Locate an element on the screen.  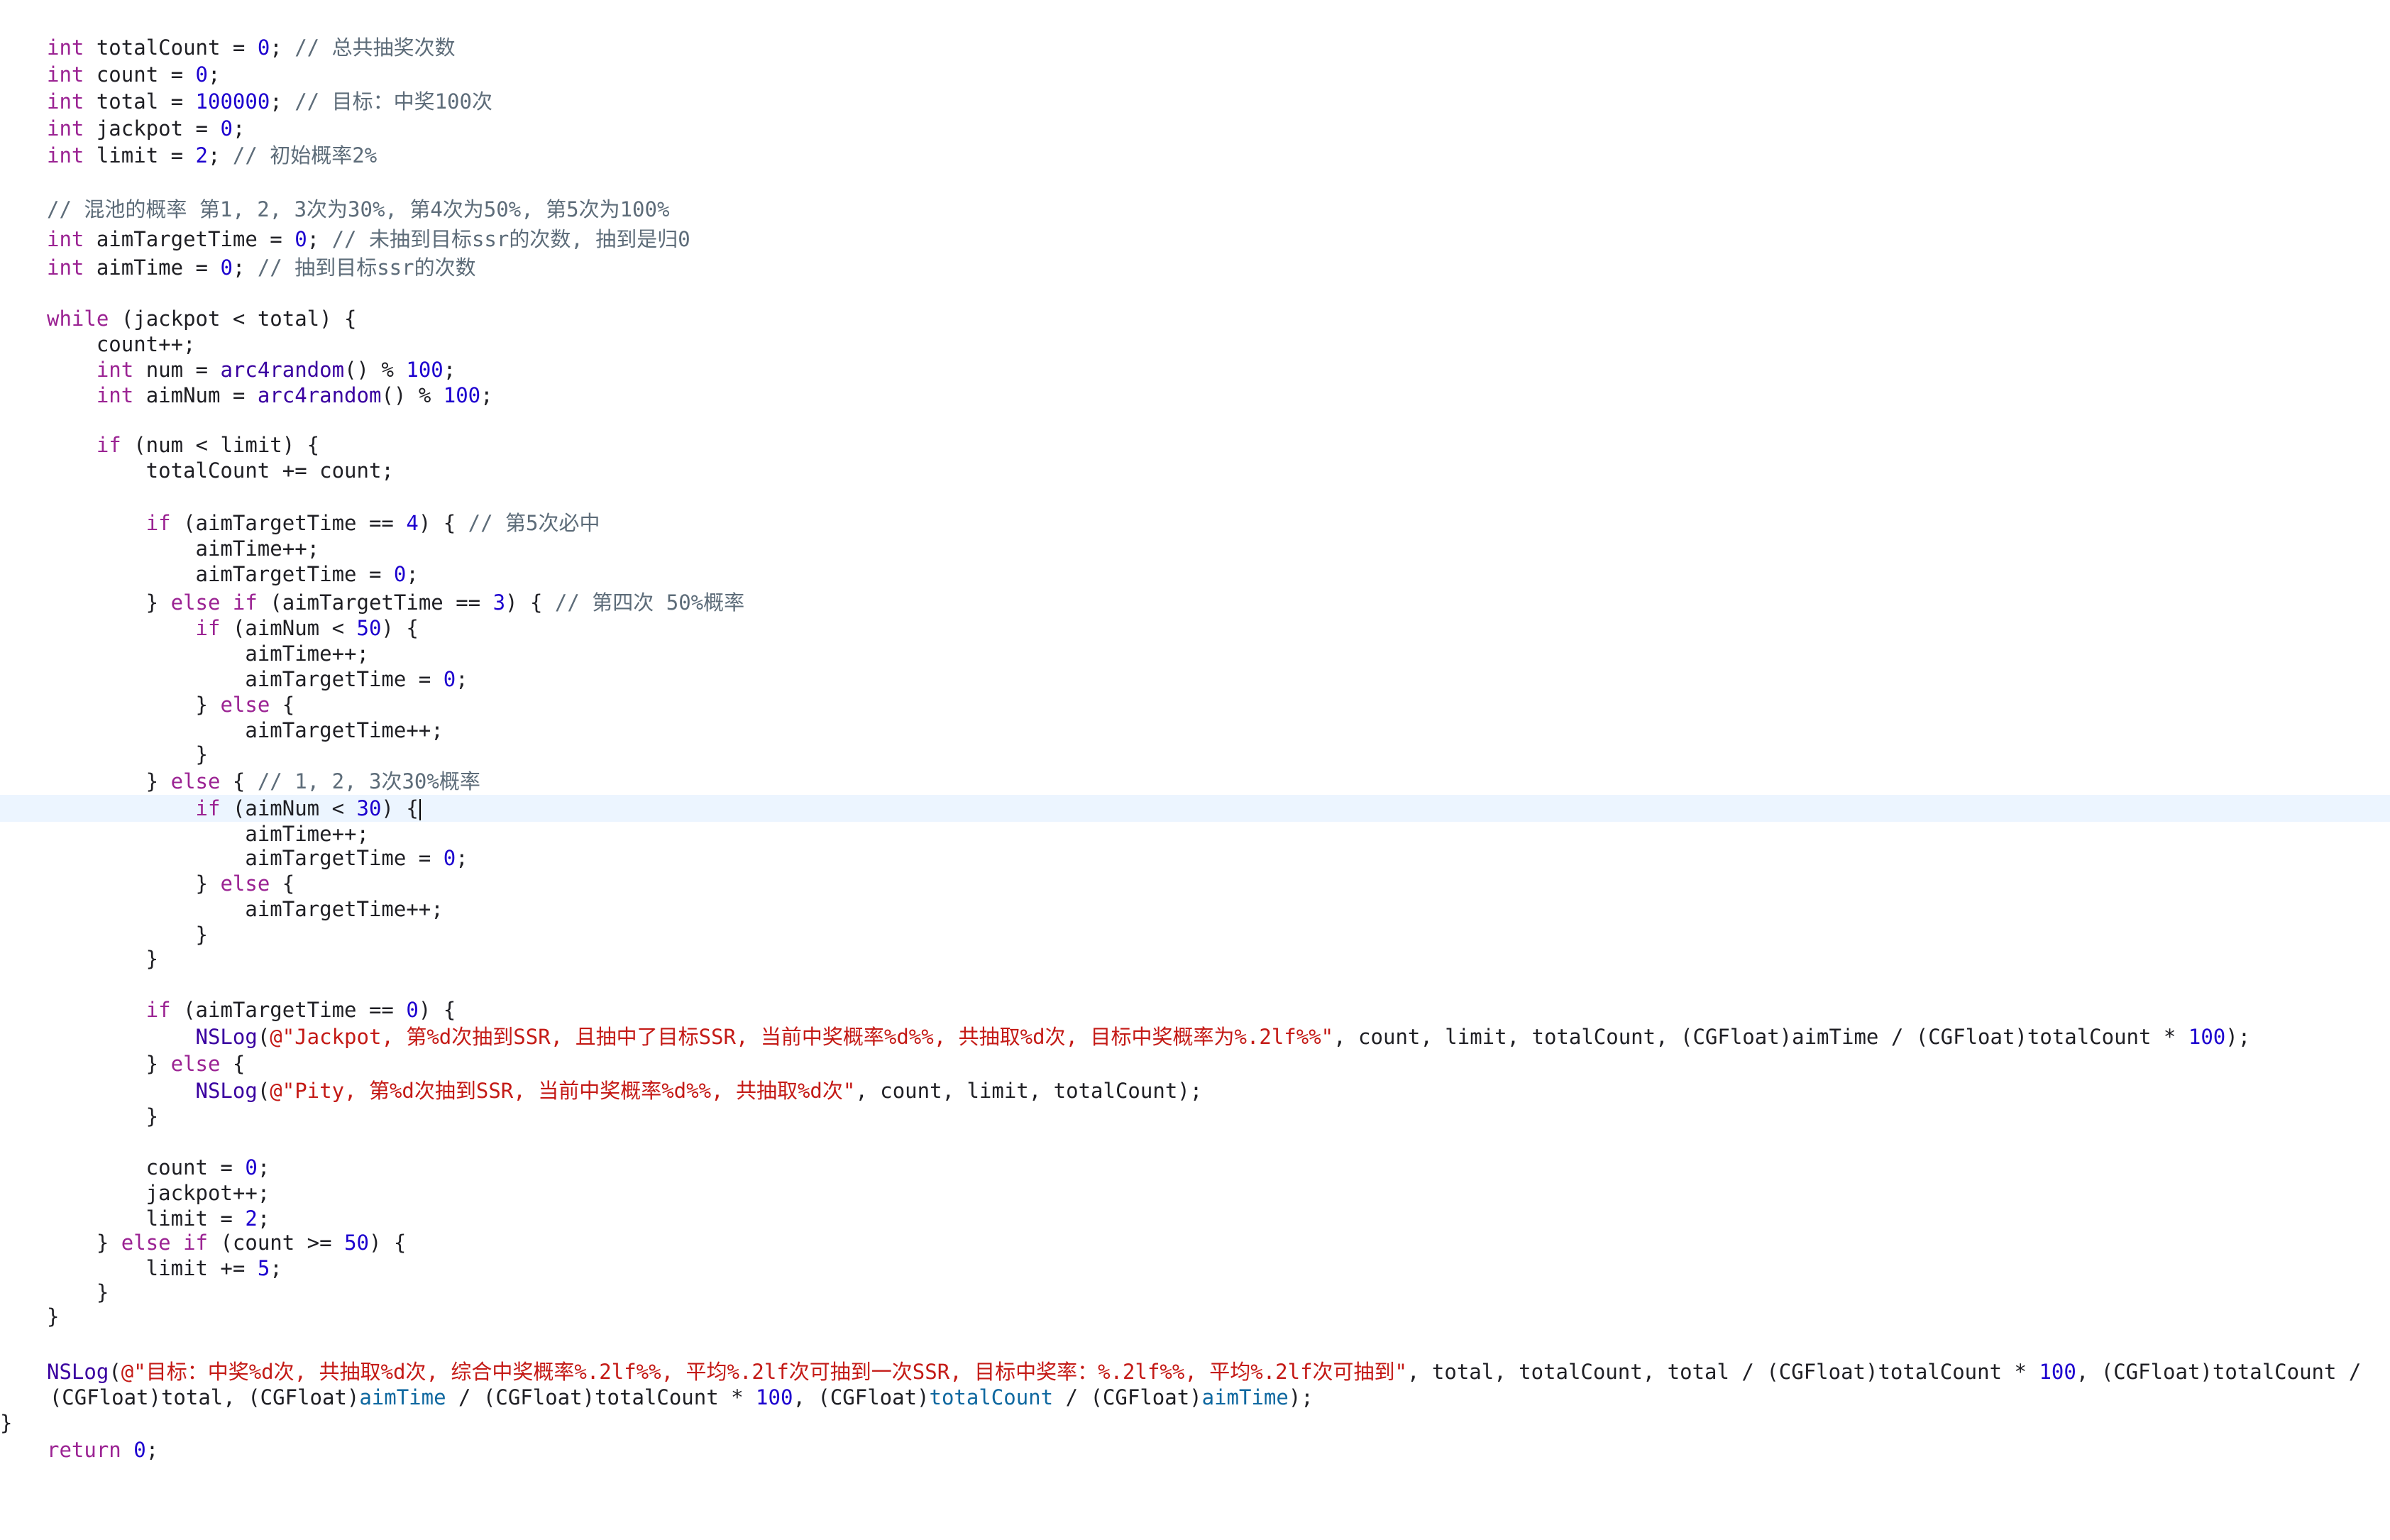
code-token: 30 is located at coordinates (369, 808).